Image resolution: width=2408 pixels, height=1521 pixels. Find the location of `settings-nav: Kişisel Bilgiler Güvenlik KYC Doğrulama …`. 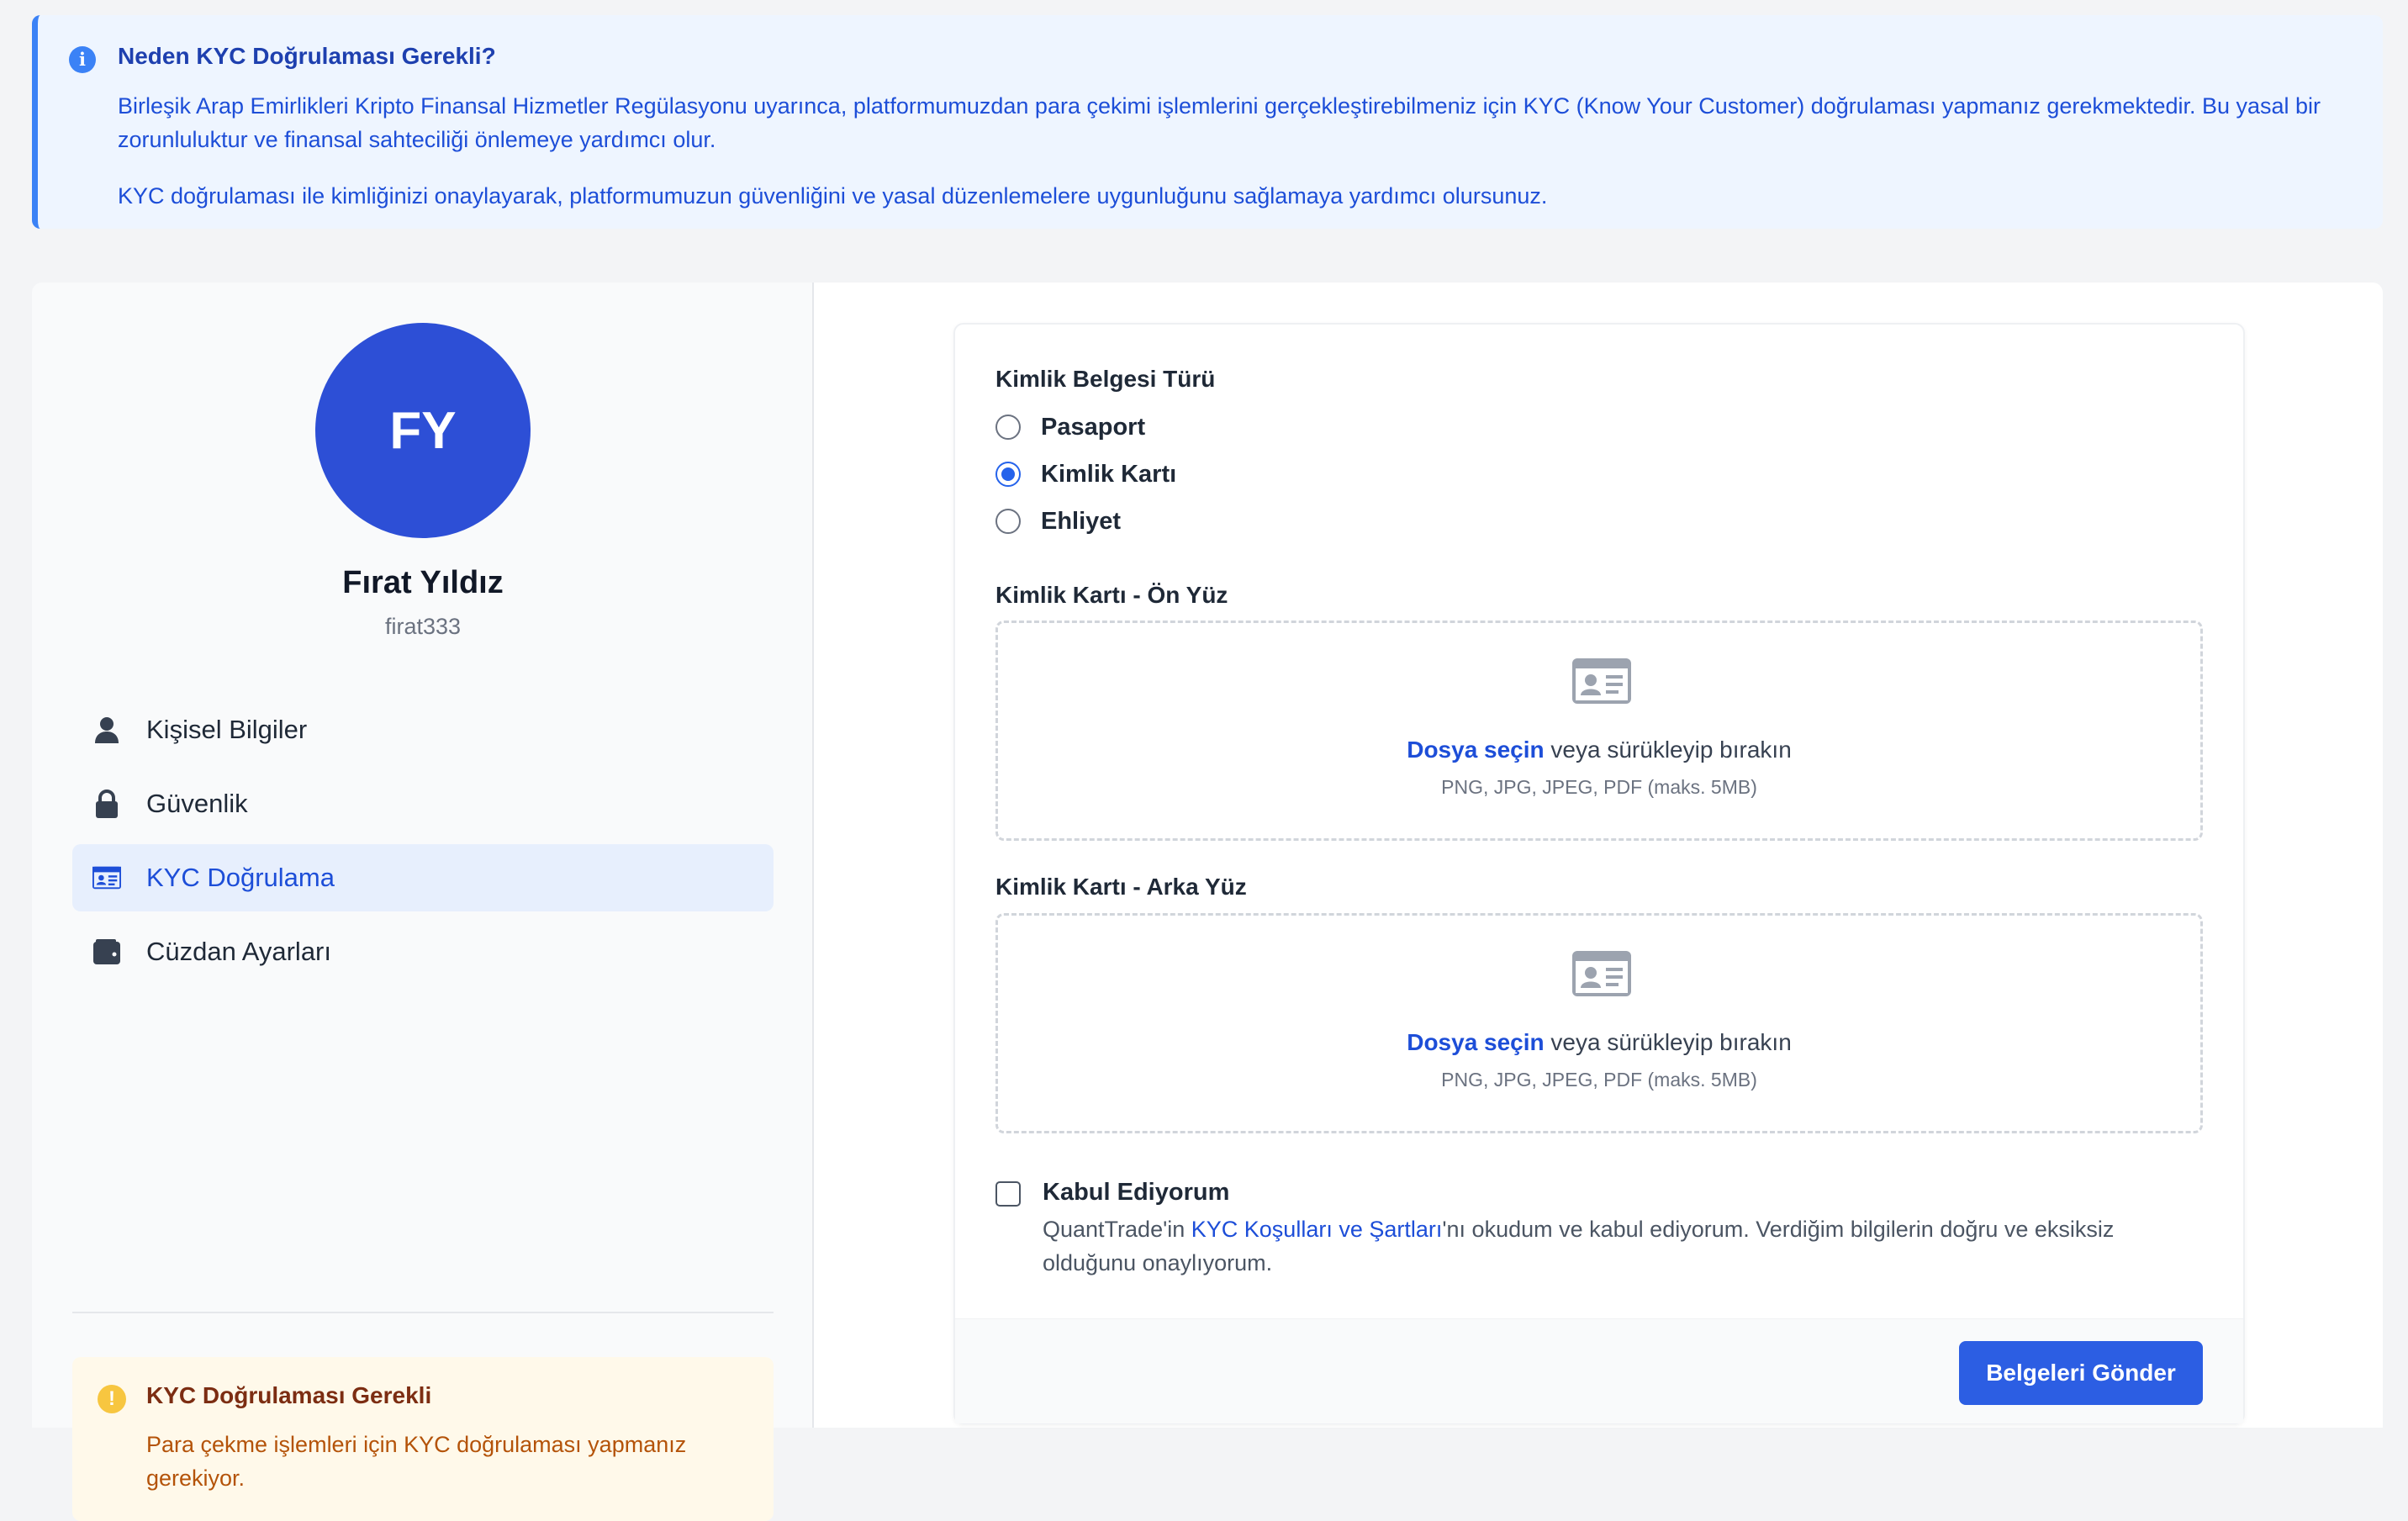

settings-nav: Kişisel Bilgiler Güvenlik KYC Doğrulama … is located at coordinates (423, 844).